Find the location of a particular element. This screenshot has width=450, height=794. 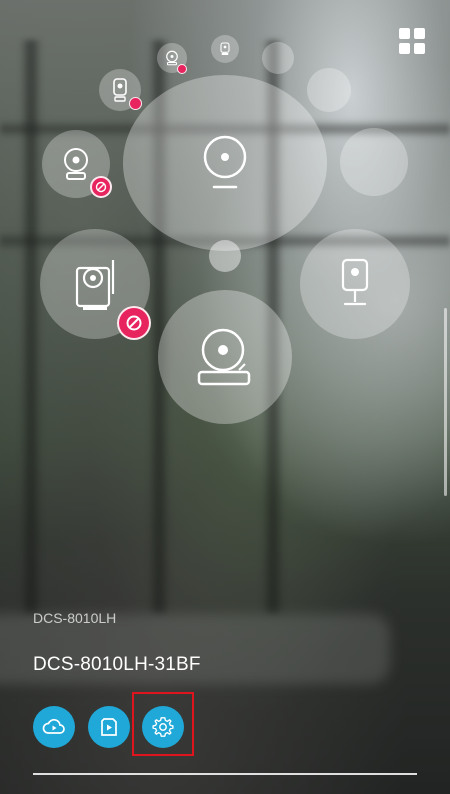

cloud-playback-button is located at coordinates (54, 727).